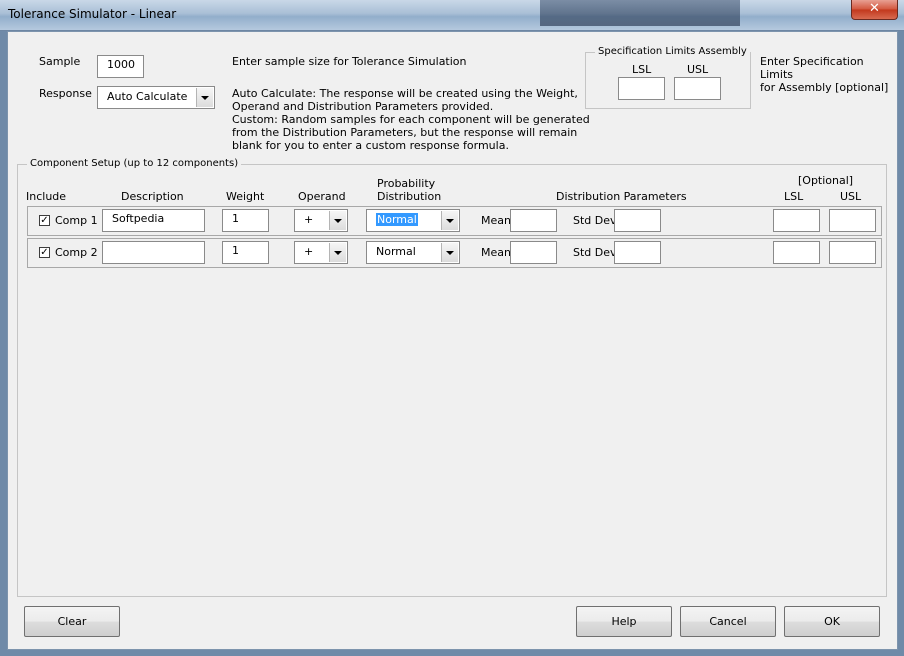 This screenshot has height=656, width=904. What do you see at coordinates (76, 220) in the screenshot?
I see `component-name: Comp 1` at bounding box center [76, 220].